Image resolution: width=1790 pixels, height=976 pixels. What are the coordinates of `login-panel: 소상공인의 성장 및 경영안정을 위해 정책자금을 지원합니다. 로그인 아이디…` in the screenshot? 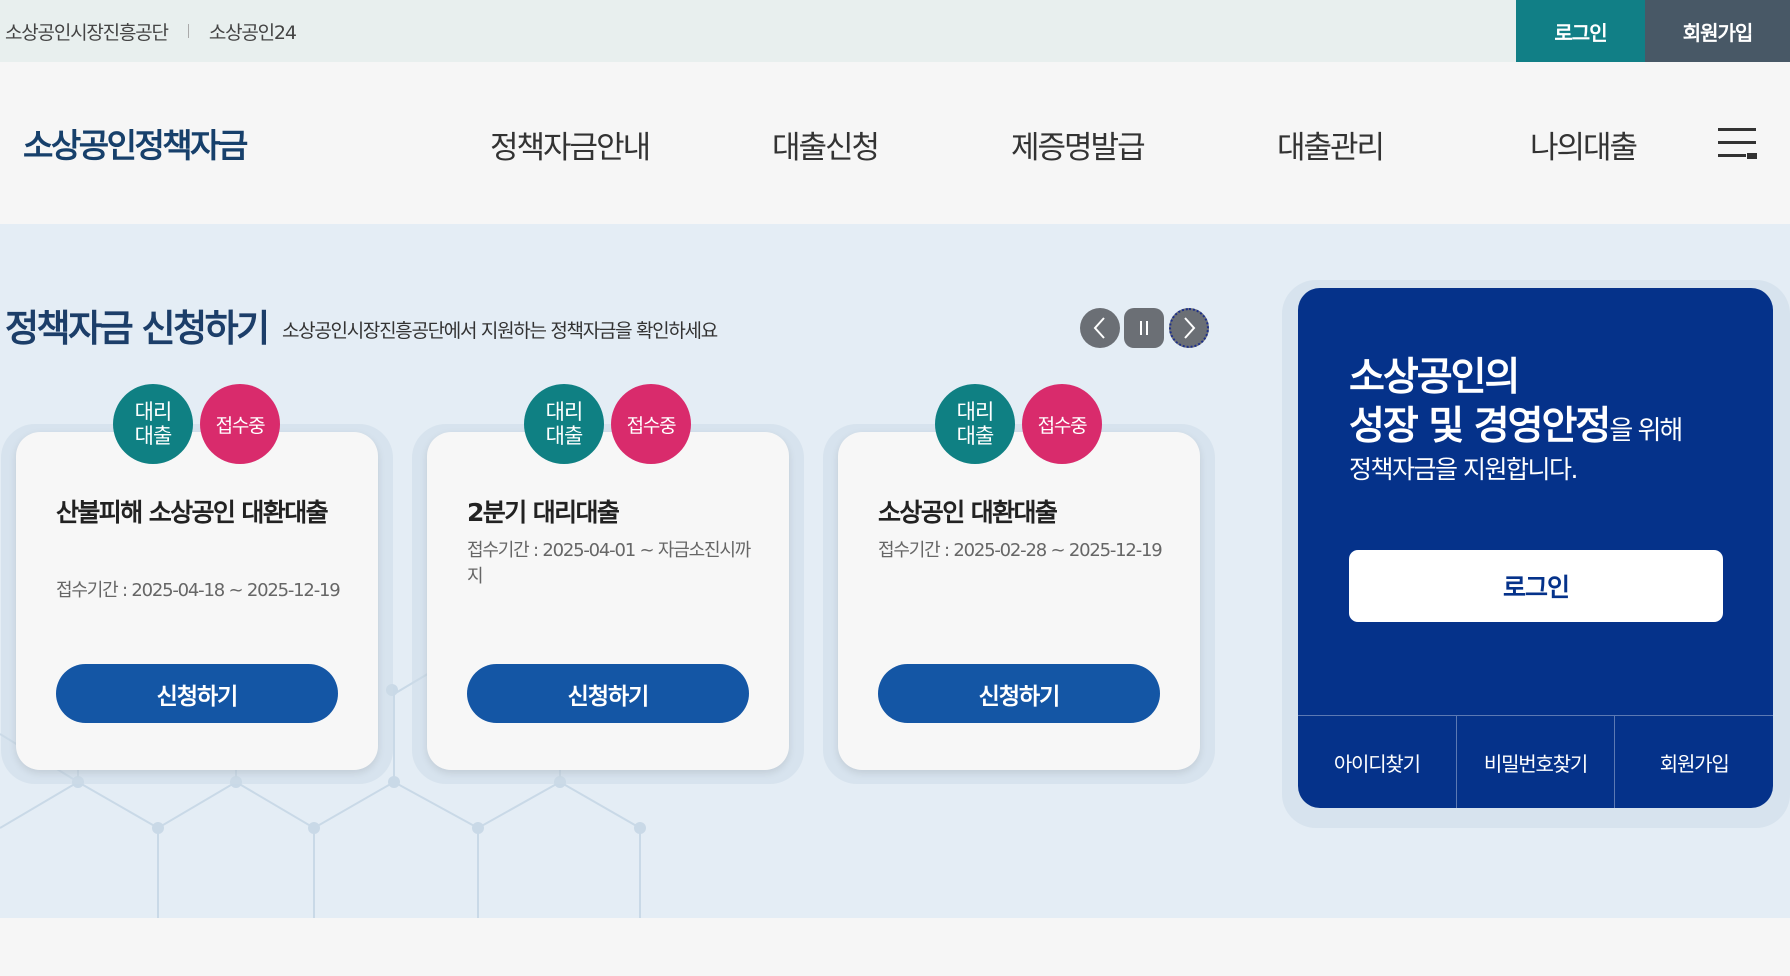 It's located at (1535, 548).